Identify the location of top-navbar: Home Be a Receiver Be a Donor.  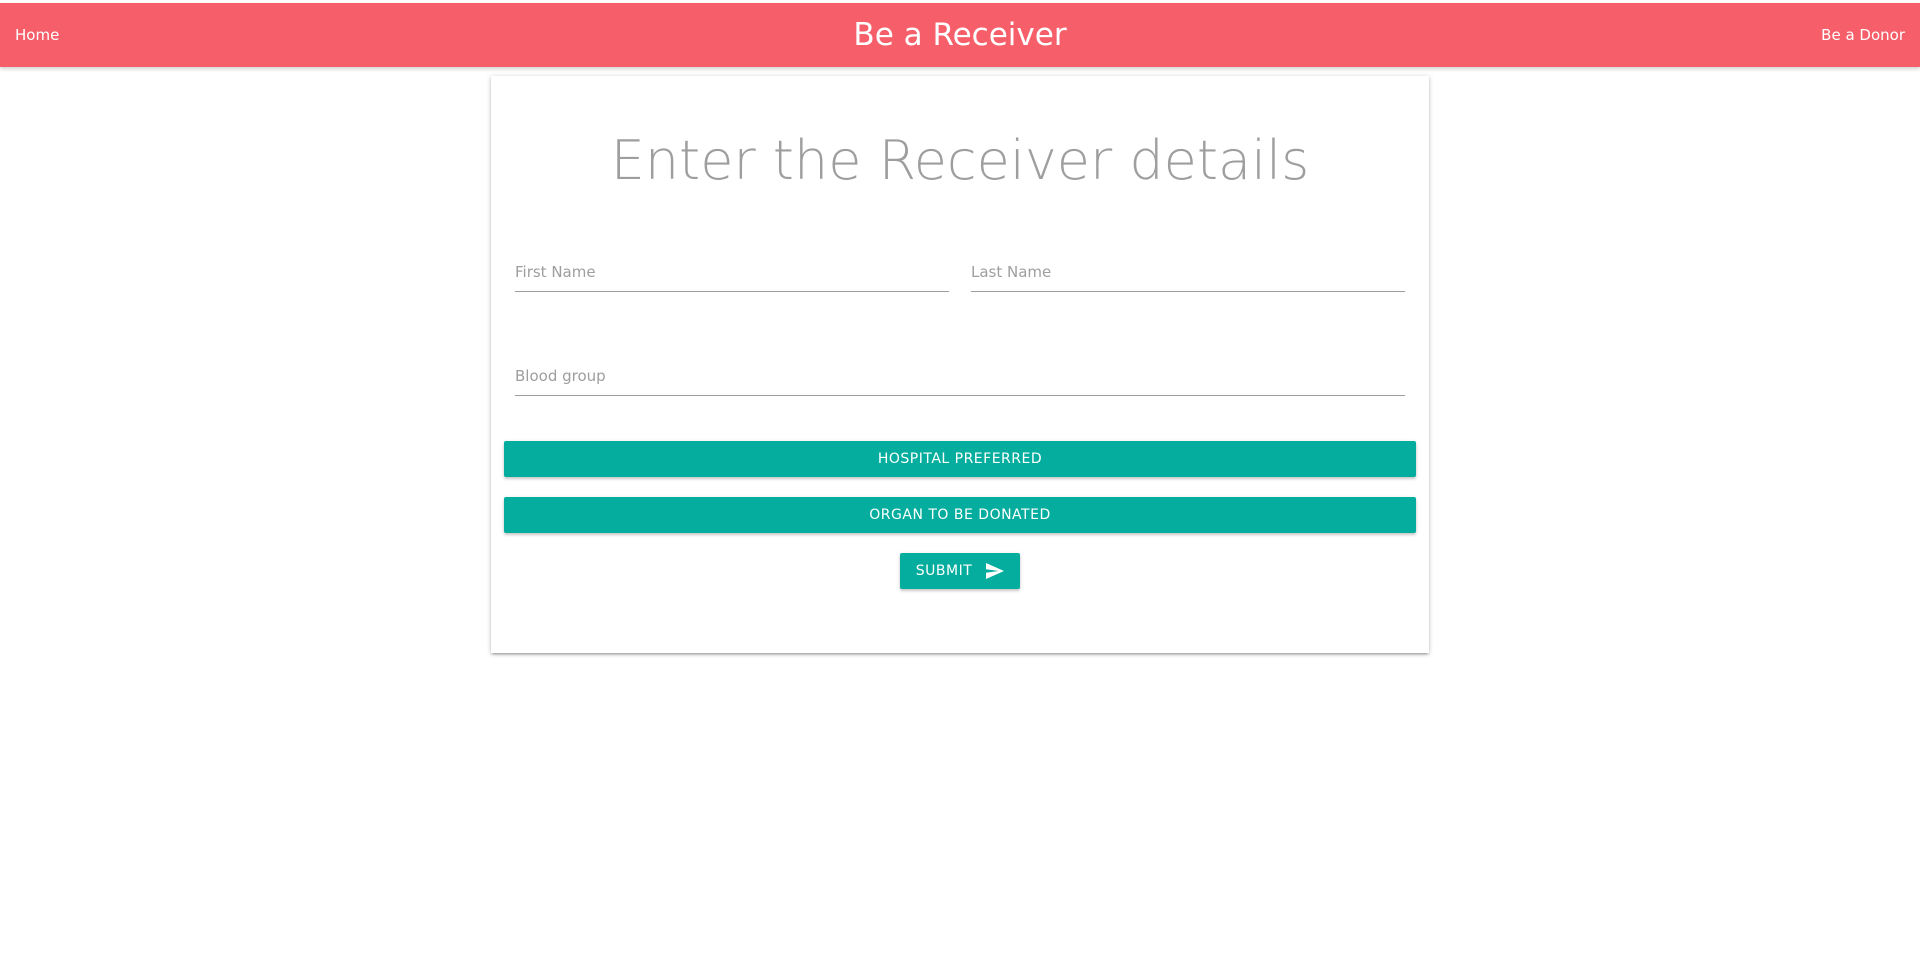
(960, 35).